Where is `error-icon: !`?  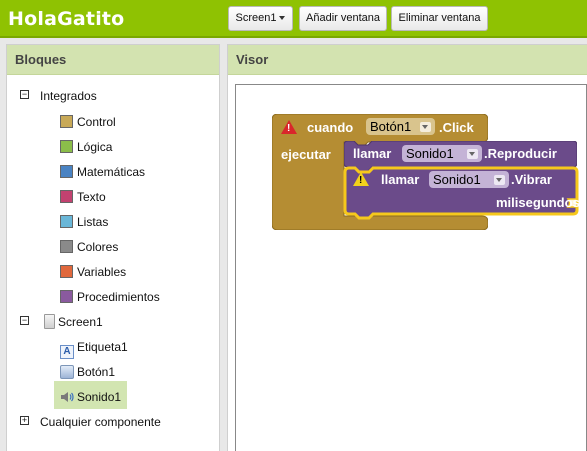
error-icon: ! is located at coordinates (289, 127).